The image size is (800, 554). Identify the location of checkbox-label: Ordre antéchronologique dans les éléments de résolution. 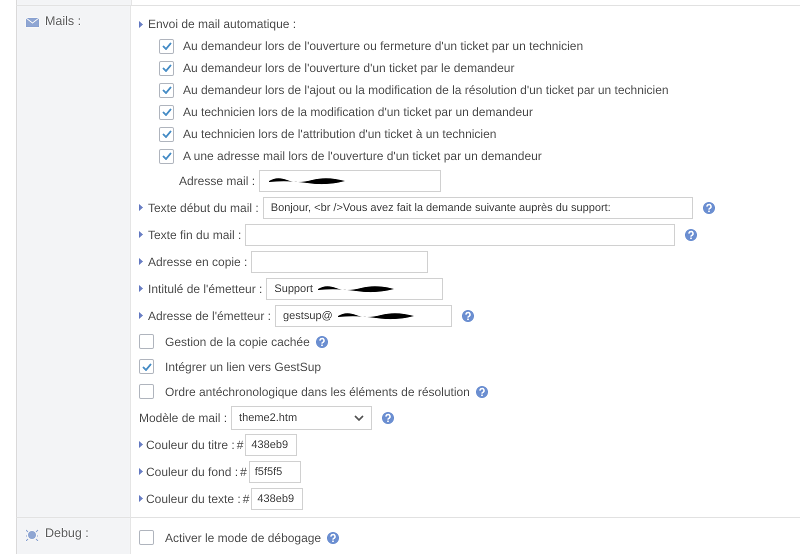
(317, 391).